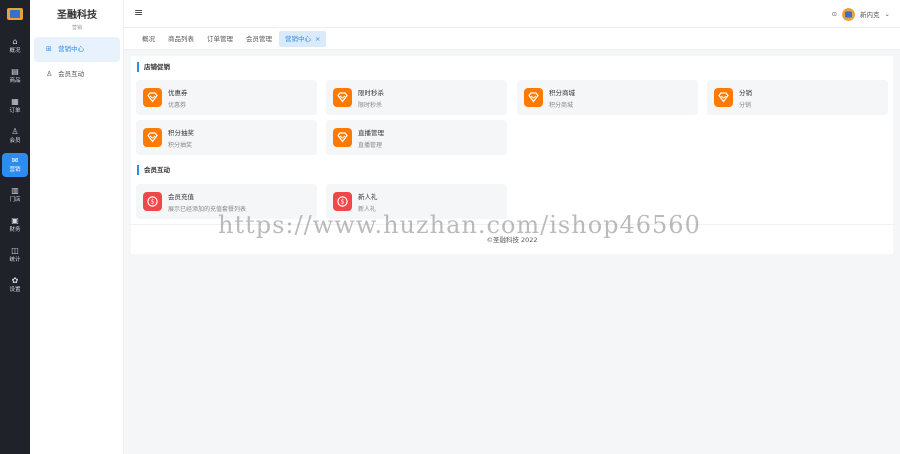 The width and height of the screenshot is (900, 454). What do you see at coordinates (512, 39) in the screenshot?
I see `tab-bar: 概况 商品列表 订单管理 会员管理 营销中心 ×` at bounding box center [512, 39].